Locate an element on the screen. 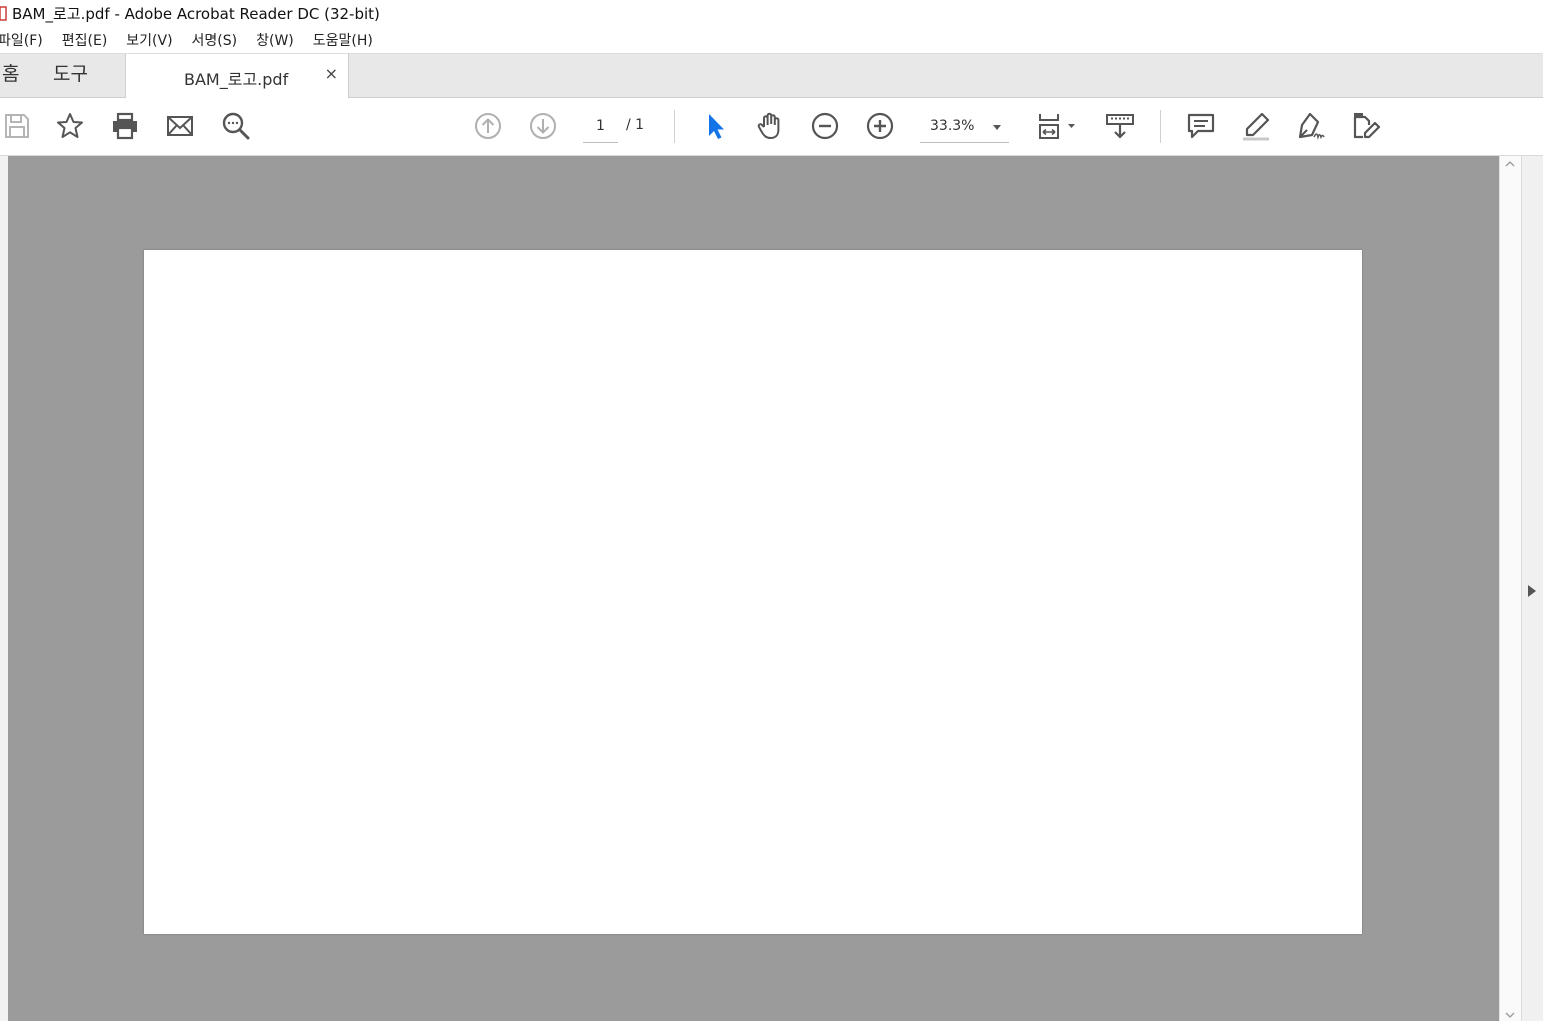 This screenshot has height=1021, width=1543. page-total: / 1 is located at coordinates (635, 125).